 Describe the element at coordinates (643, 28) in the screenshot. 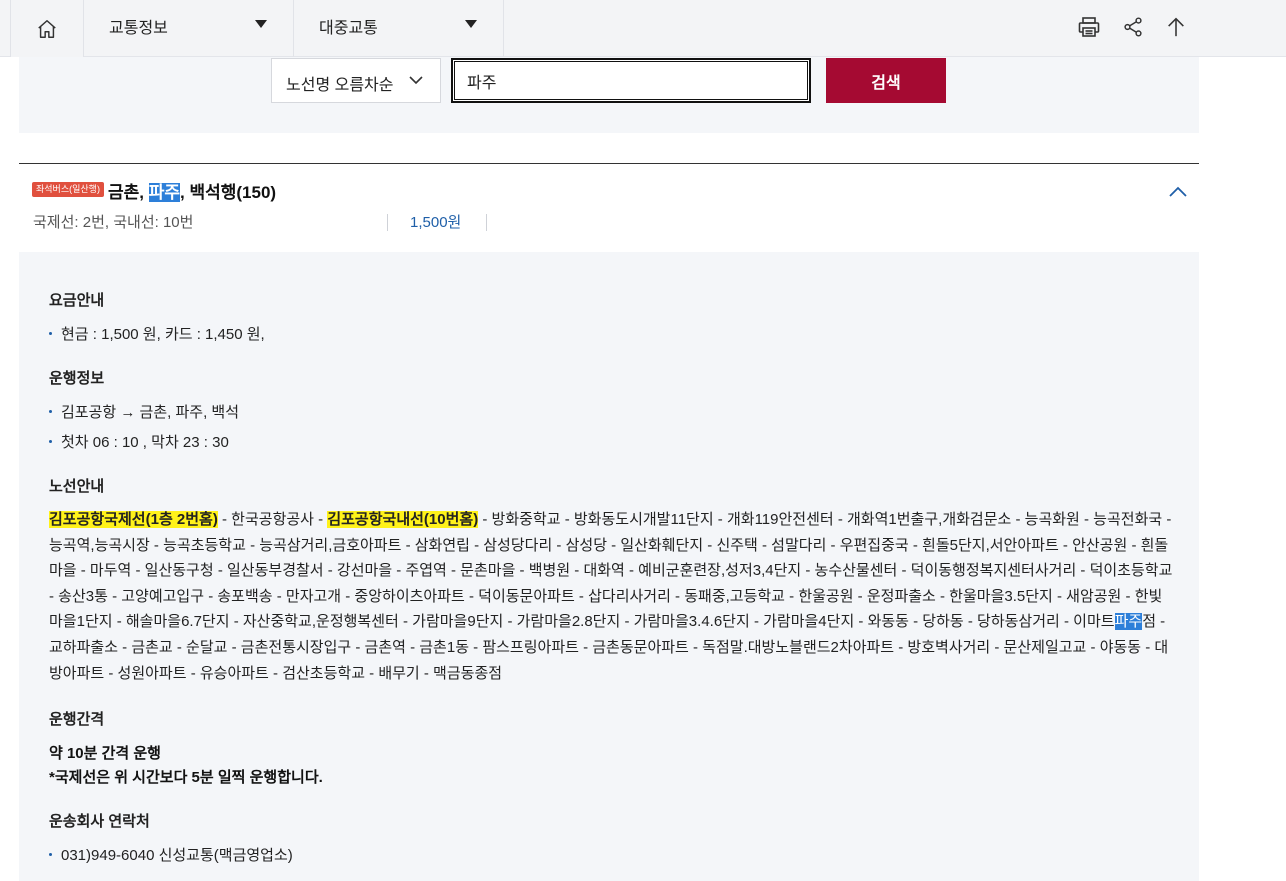

I see `top-navigation-bar: 교통정보 대중교통` at that location.